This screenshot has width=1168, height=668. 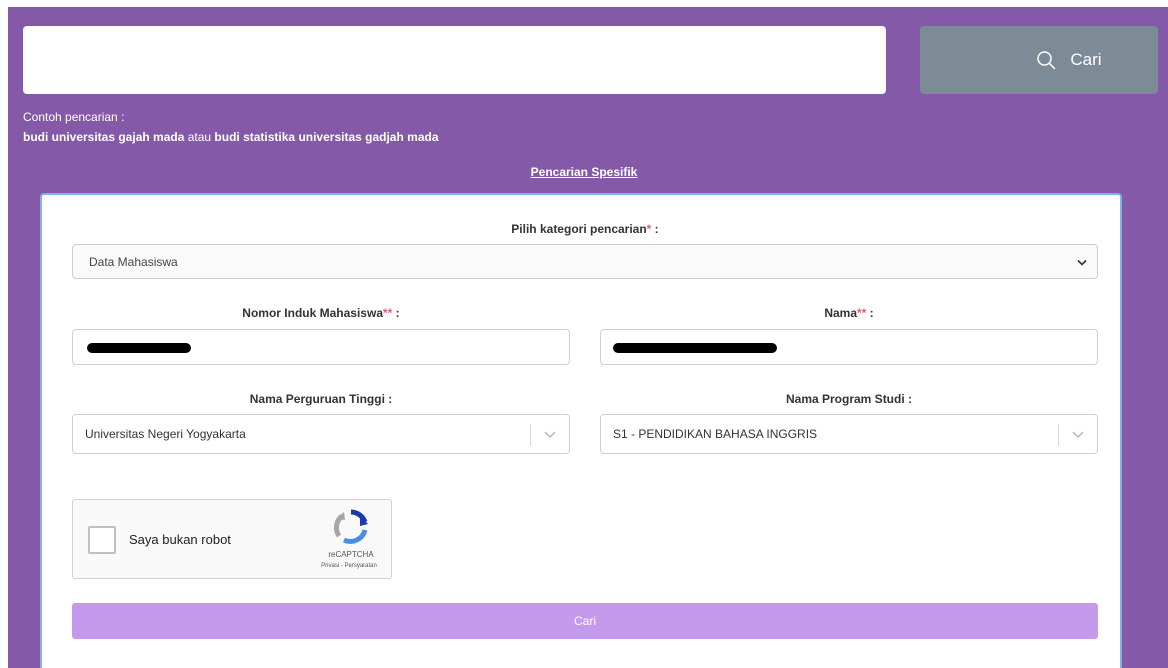 I want to click on nim-input, so click(x=321, y=347).